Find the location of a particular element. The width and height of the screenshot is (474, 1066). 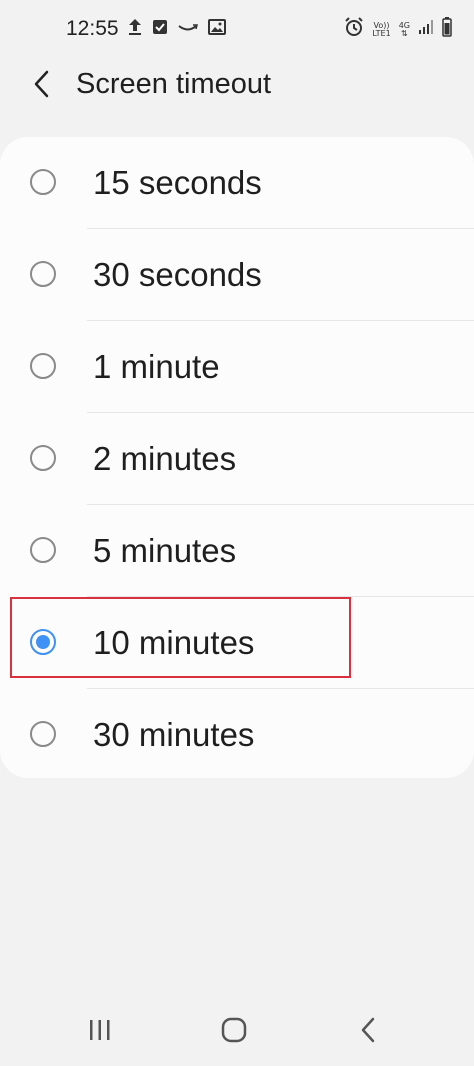

nav-back-button is located at coordinates (368, 1032).